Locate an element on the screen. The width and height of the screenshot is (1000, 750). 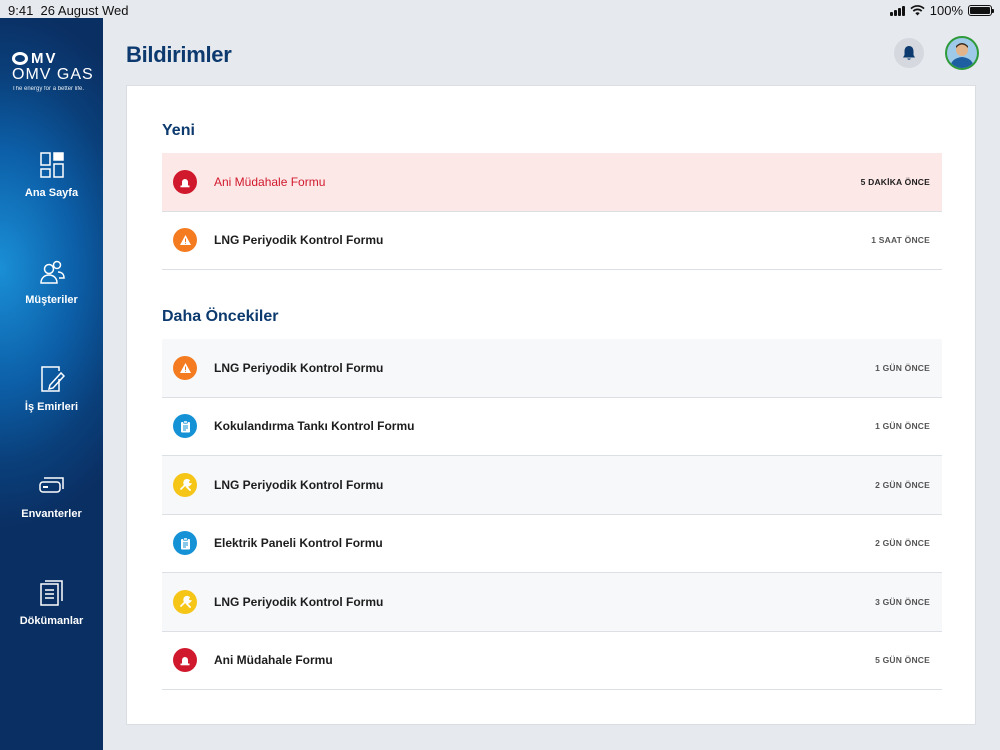
notification-row: Ani Müdahale Formu 5 GÜN ÖNCE is located at coordinates (552, 661).